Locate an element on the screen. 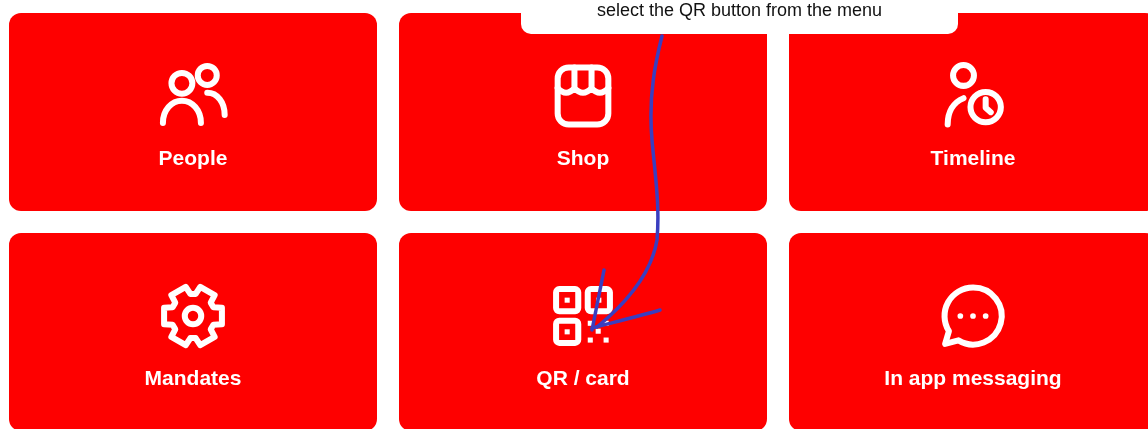 This screenshot has height=429, width=1148. menu-tile: QR / card is located at coordinates (583, 331).